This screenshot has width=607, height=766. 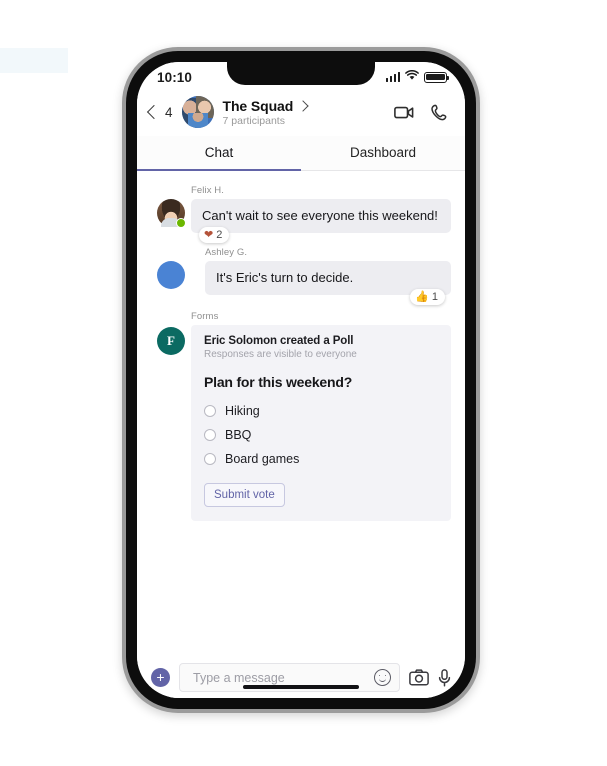 What do you see at coordinates (422, 296) in the screenshot?
I see `thumbs-up-icon: 👍` at bounding box center [422, 296].